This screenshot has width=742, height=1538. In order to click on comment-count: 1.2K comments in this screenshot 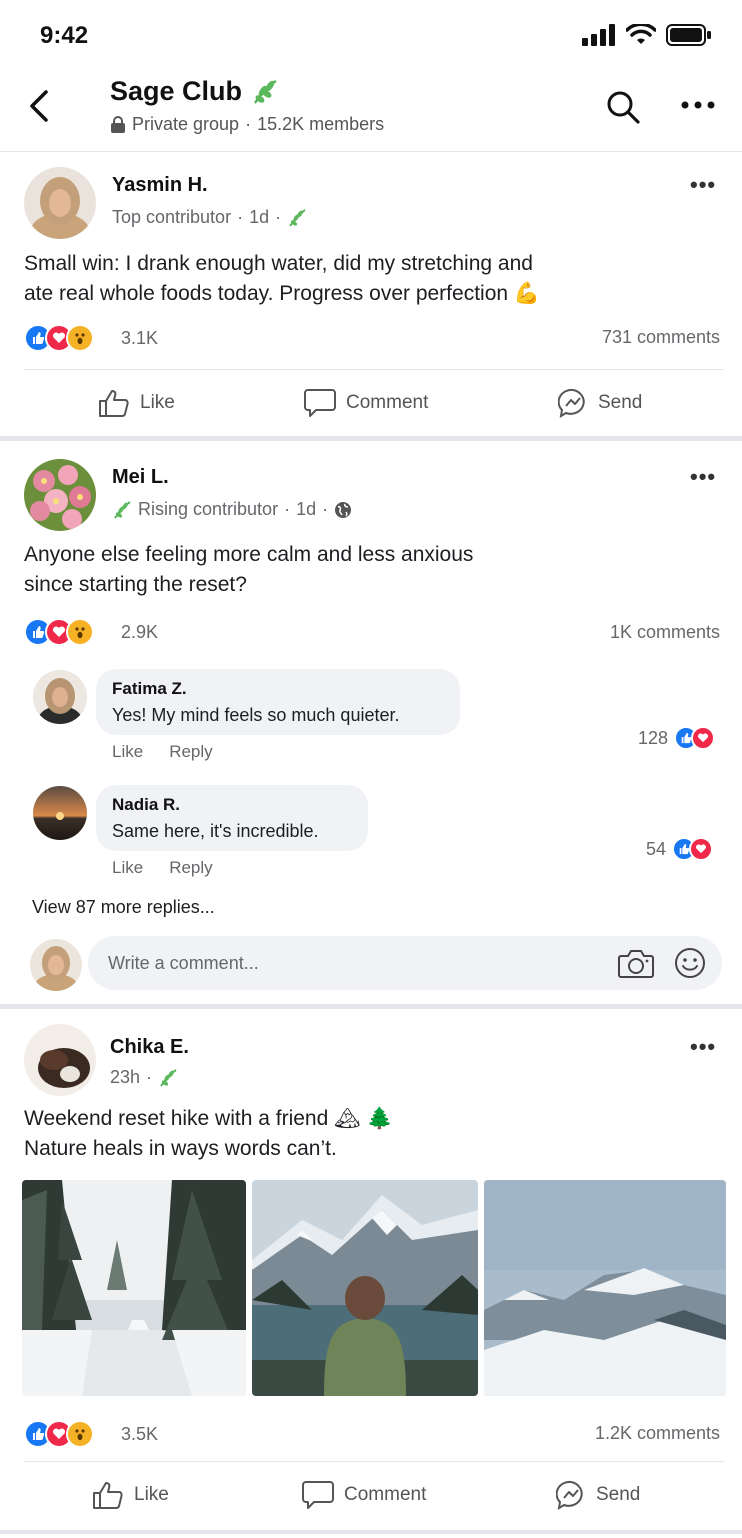, I will do `click(657, 1433)`.